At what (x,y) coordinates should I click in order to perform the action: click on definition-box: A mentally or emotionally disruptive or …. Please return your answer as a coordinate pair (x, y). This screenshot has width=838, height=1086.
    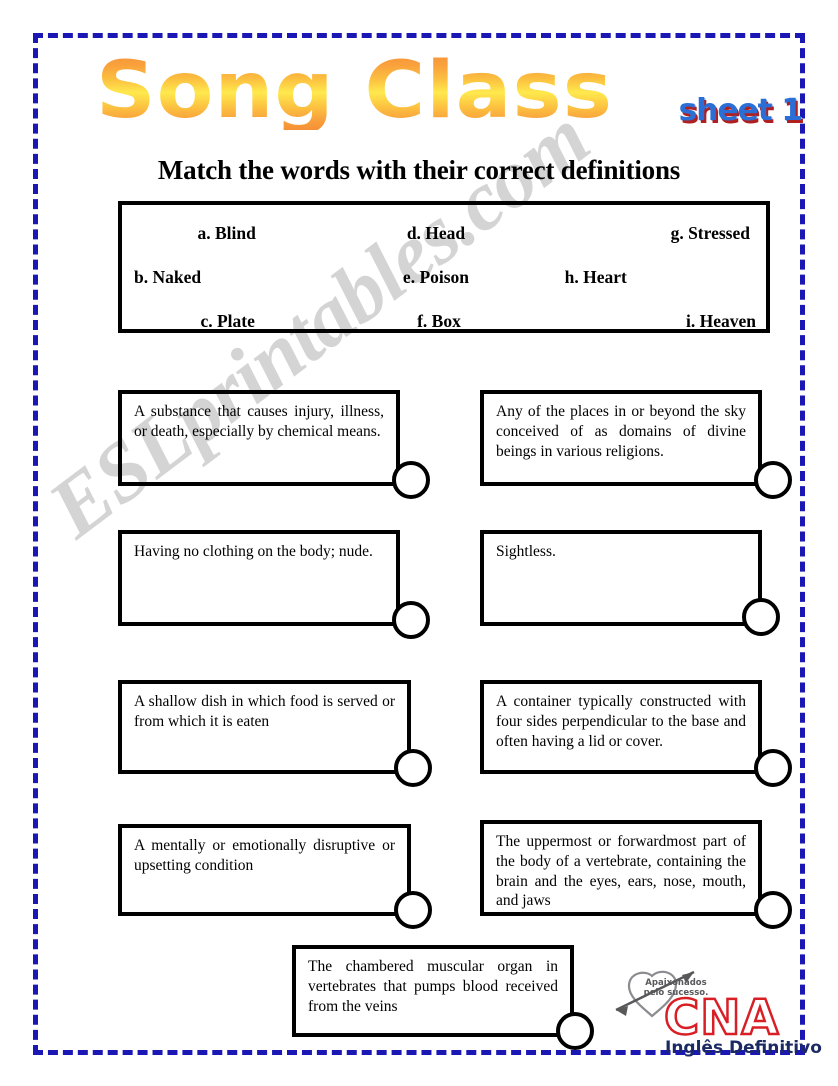
    Looking at the image, I should click on (264, 870).